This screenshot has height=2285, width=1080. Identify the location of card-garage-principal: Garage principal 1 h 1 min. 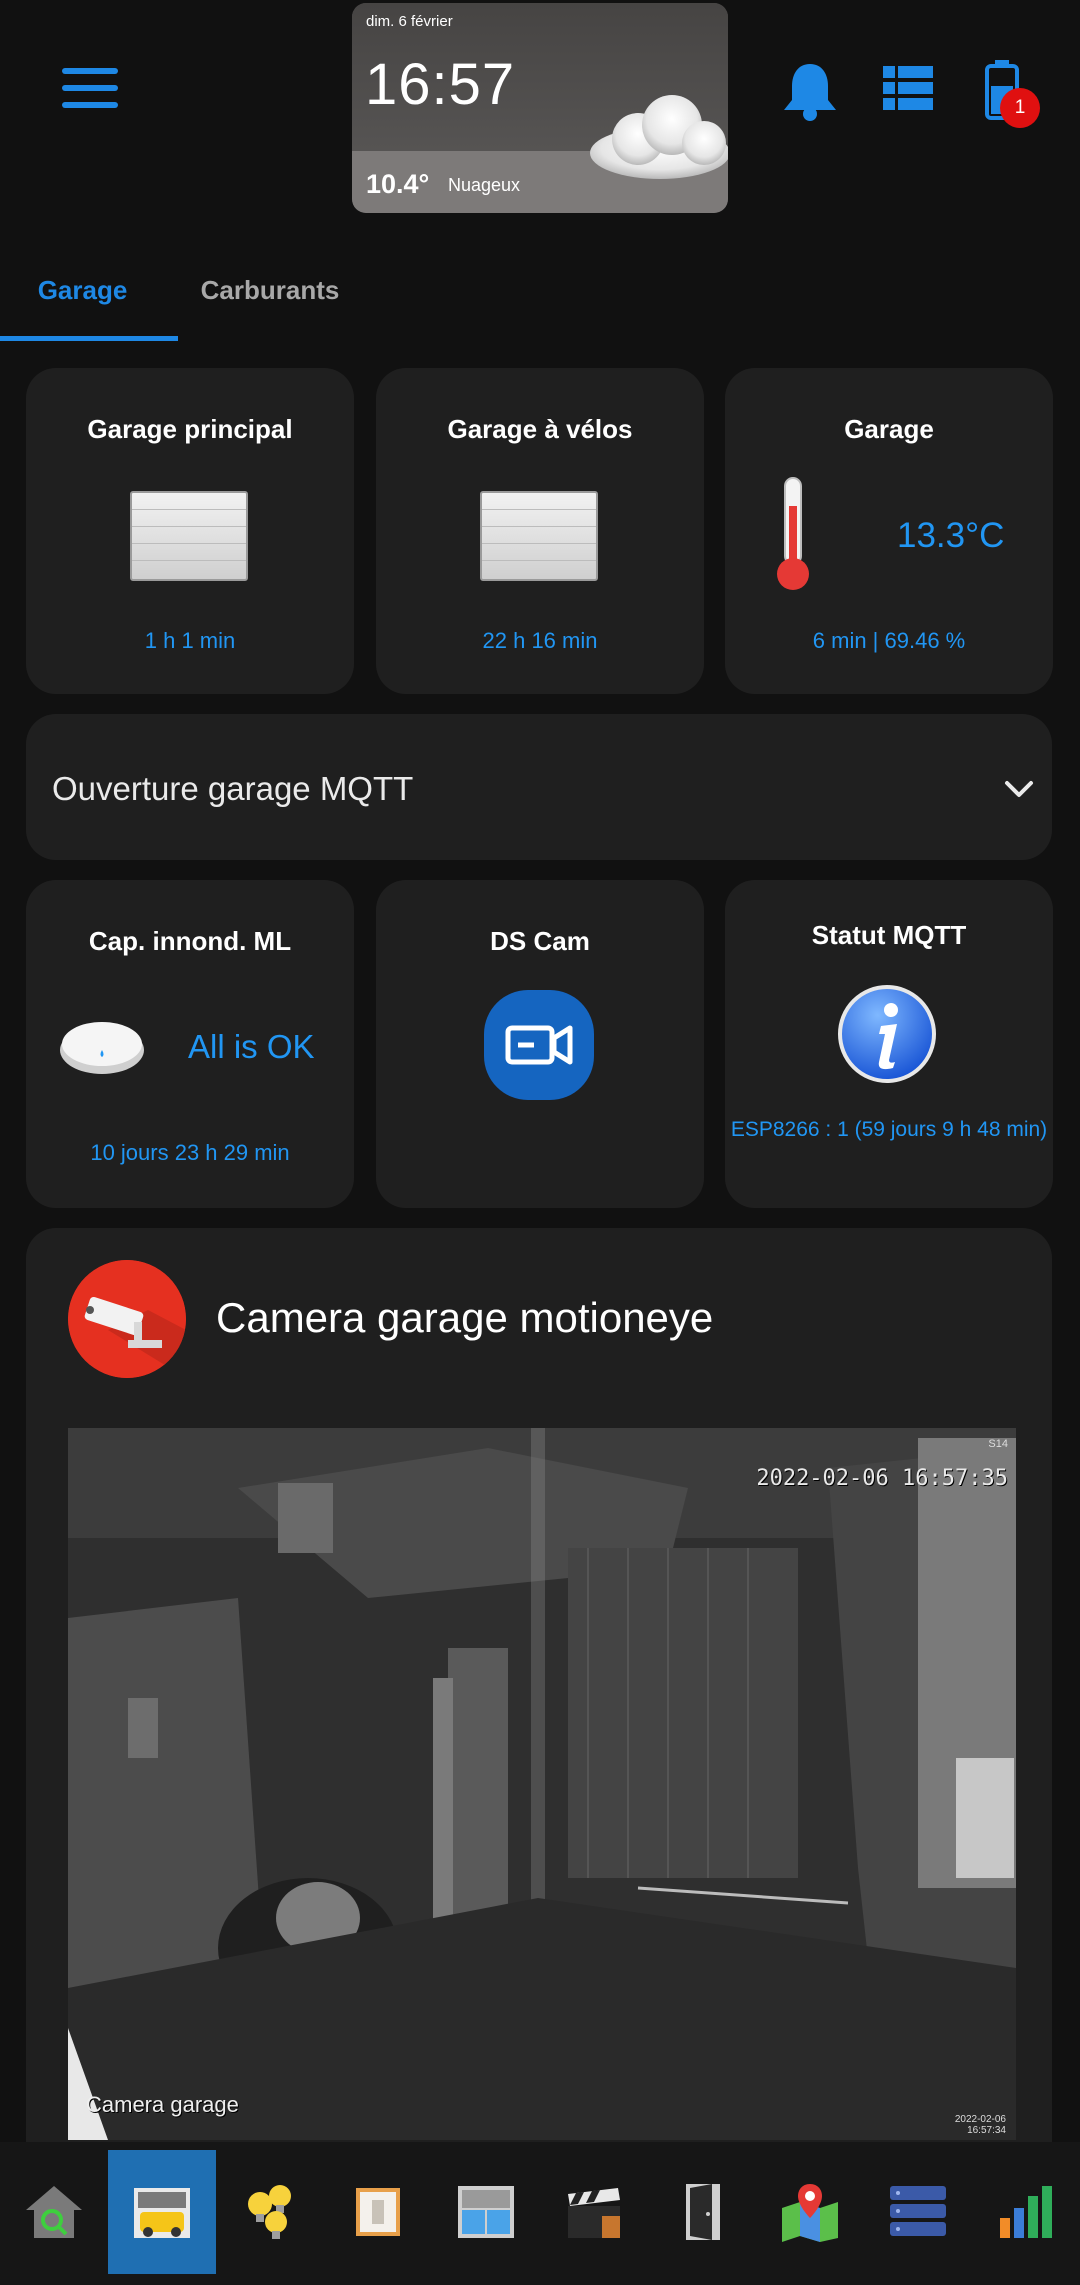
(190, 531).